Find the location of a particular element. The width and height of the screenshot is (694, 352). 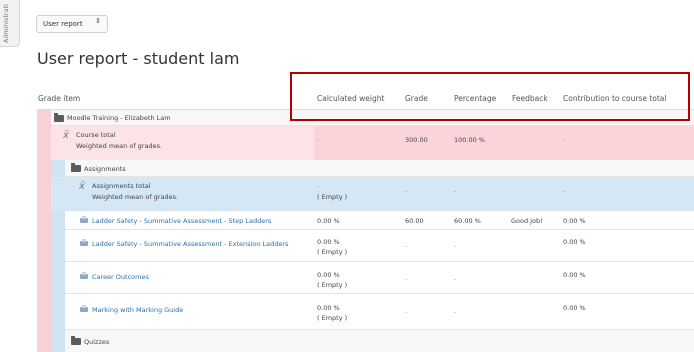

col-header-grade-item: Grade item is located at coordinates (59, 98).